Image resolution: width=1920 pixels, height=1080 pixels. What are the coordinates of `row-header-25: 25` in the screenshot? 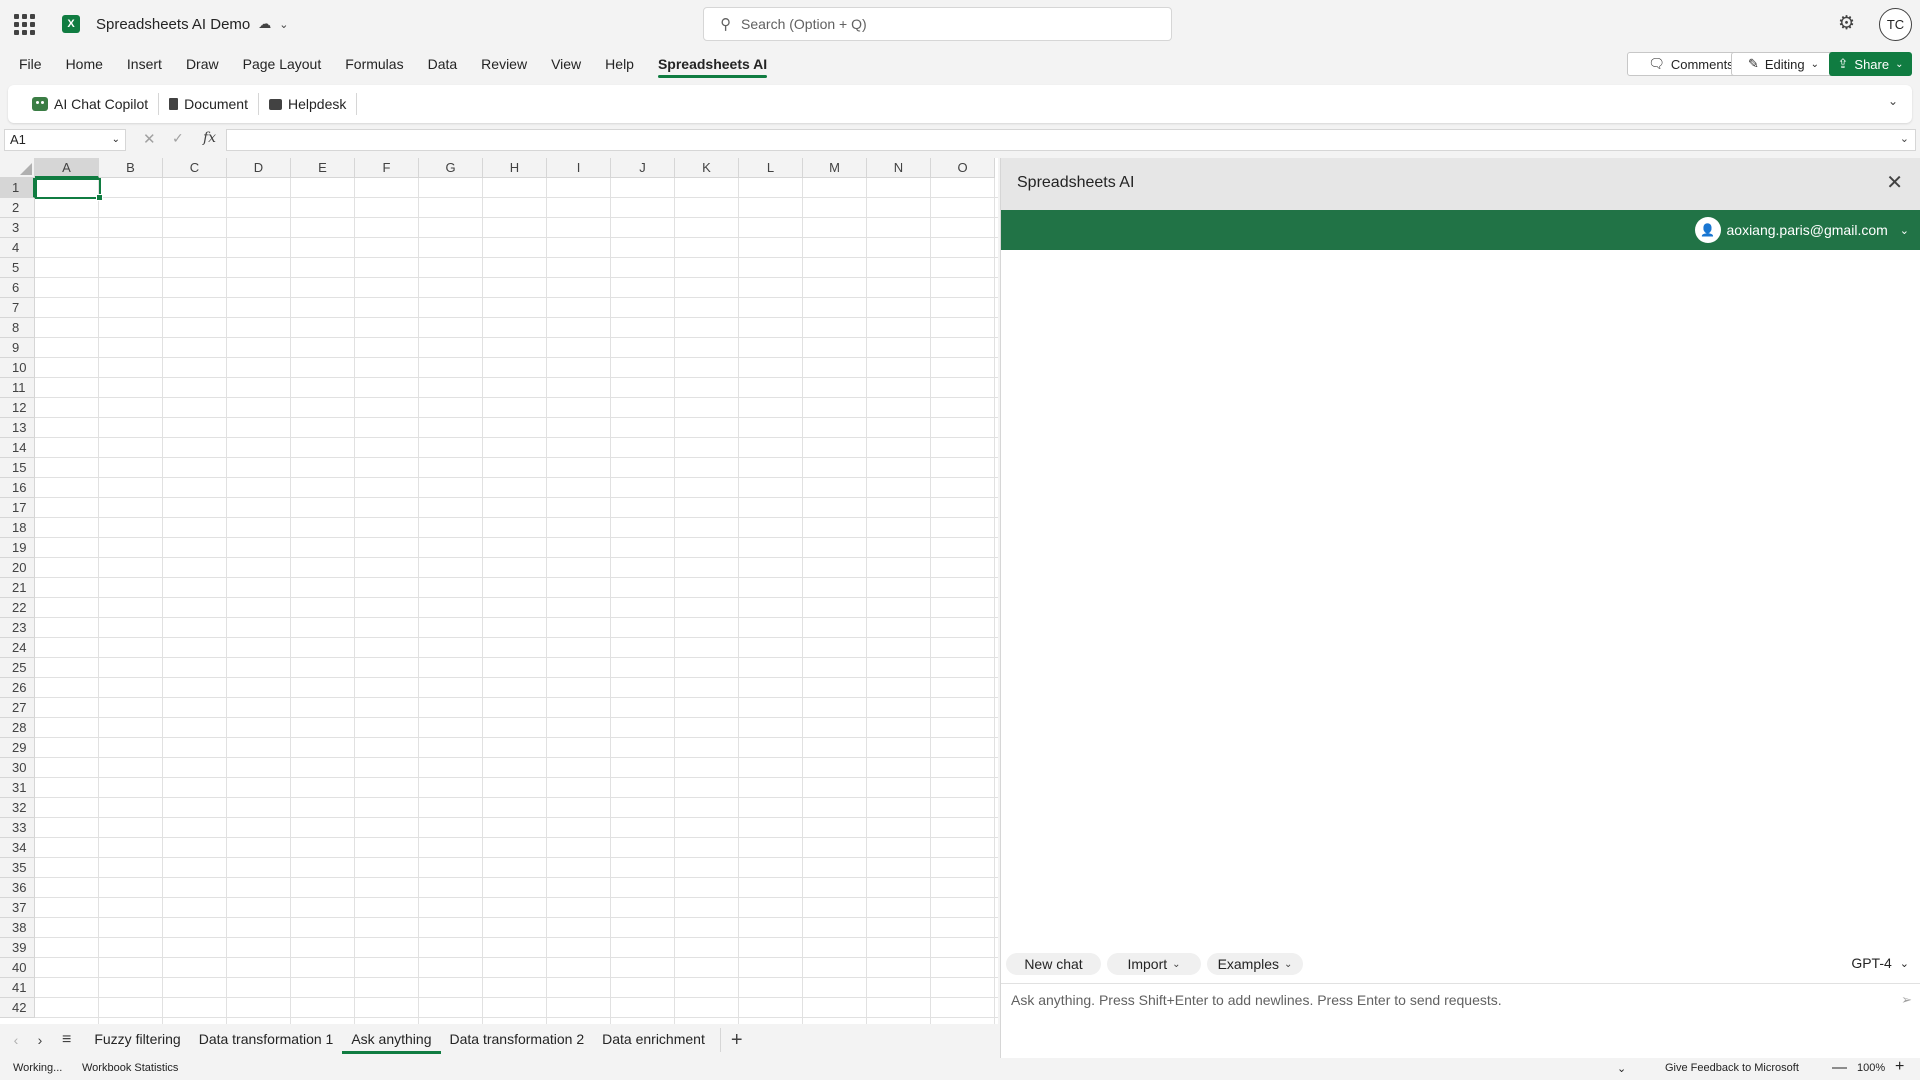 It's located at (17, 668).